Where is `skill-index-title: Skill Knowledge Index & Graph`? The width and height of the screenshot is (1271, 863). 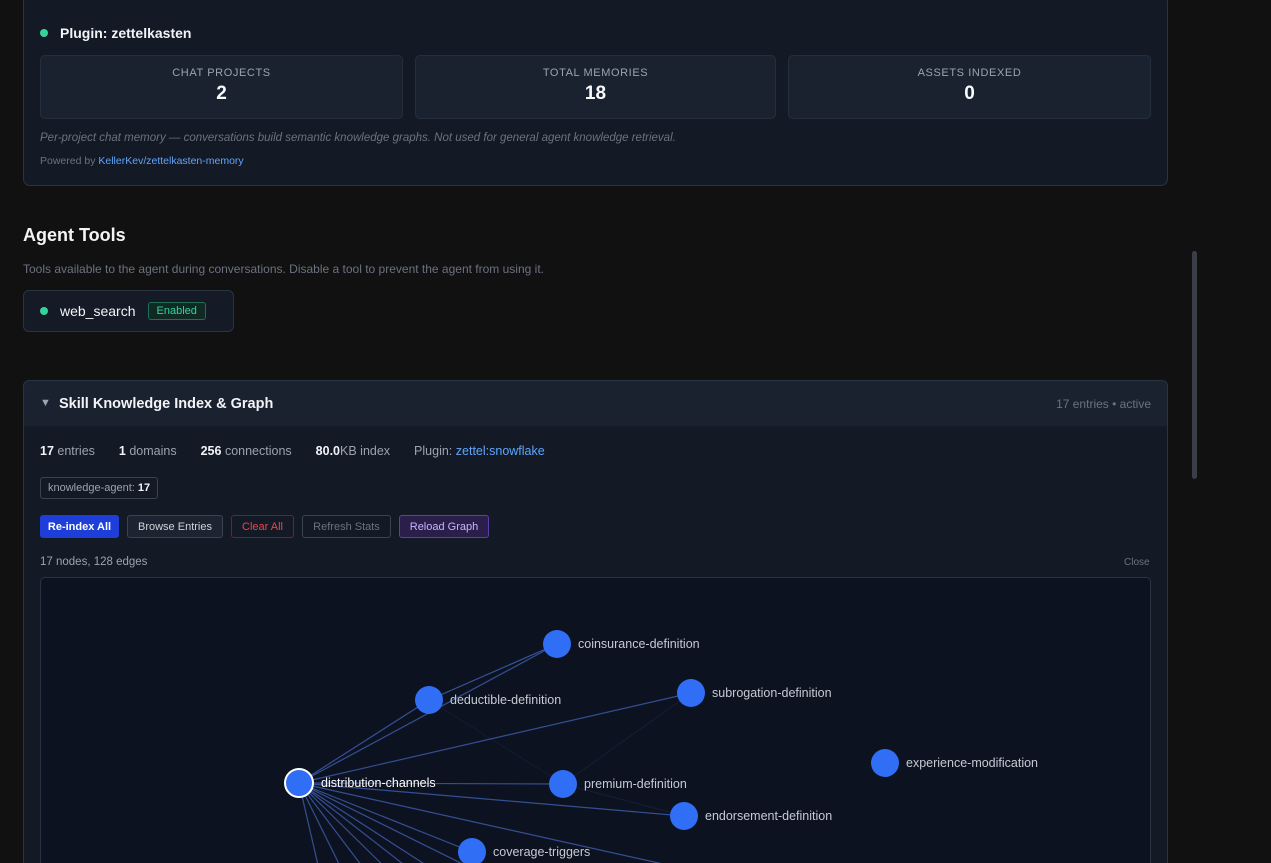 skill-index-title: Skill Knowledge Index & Graph is located at coordinates (166, 404).